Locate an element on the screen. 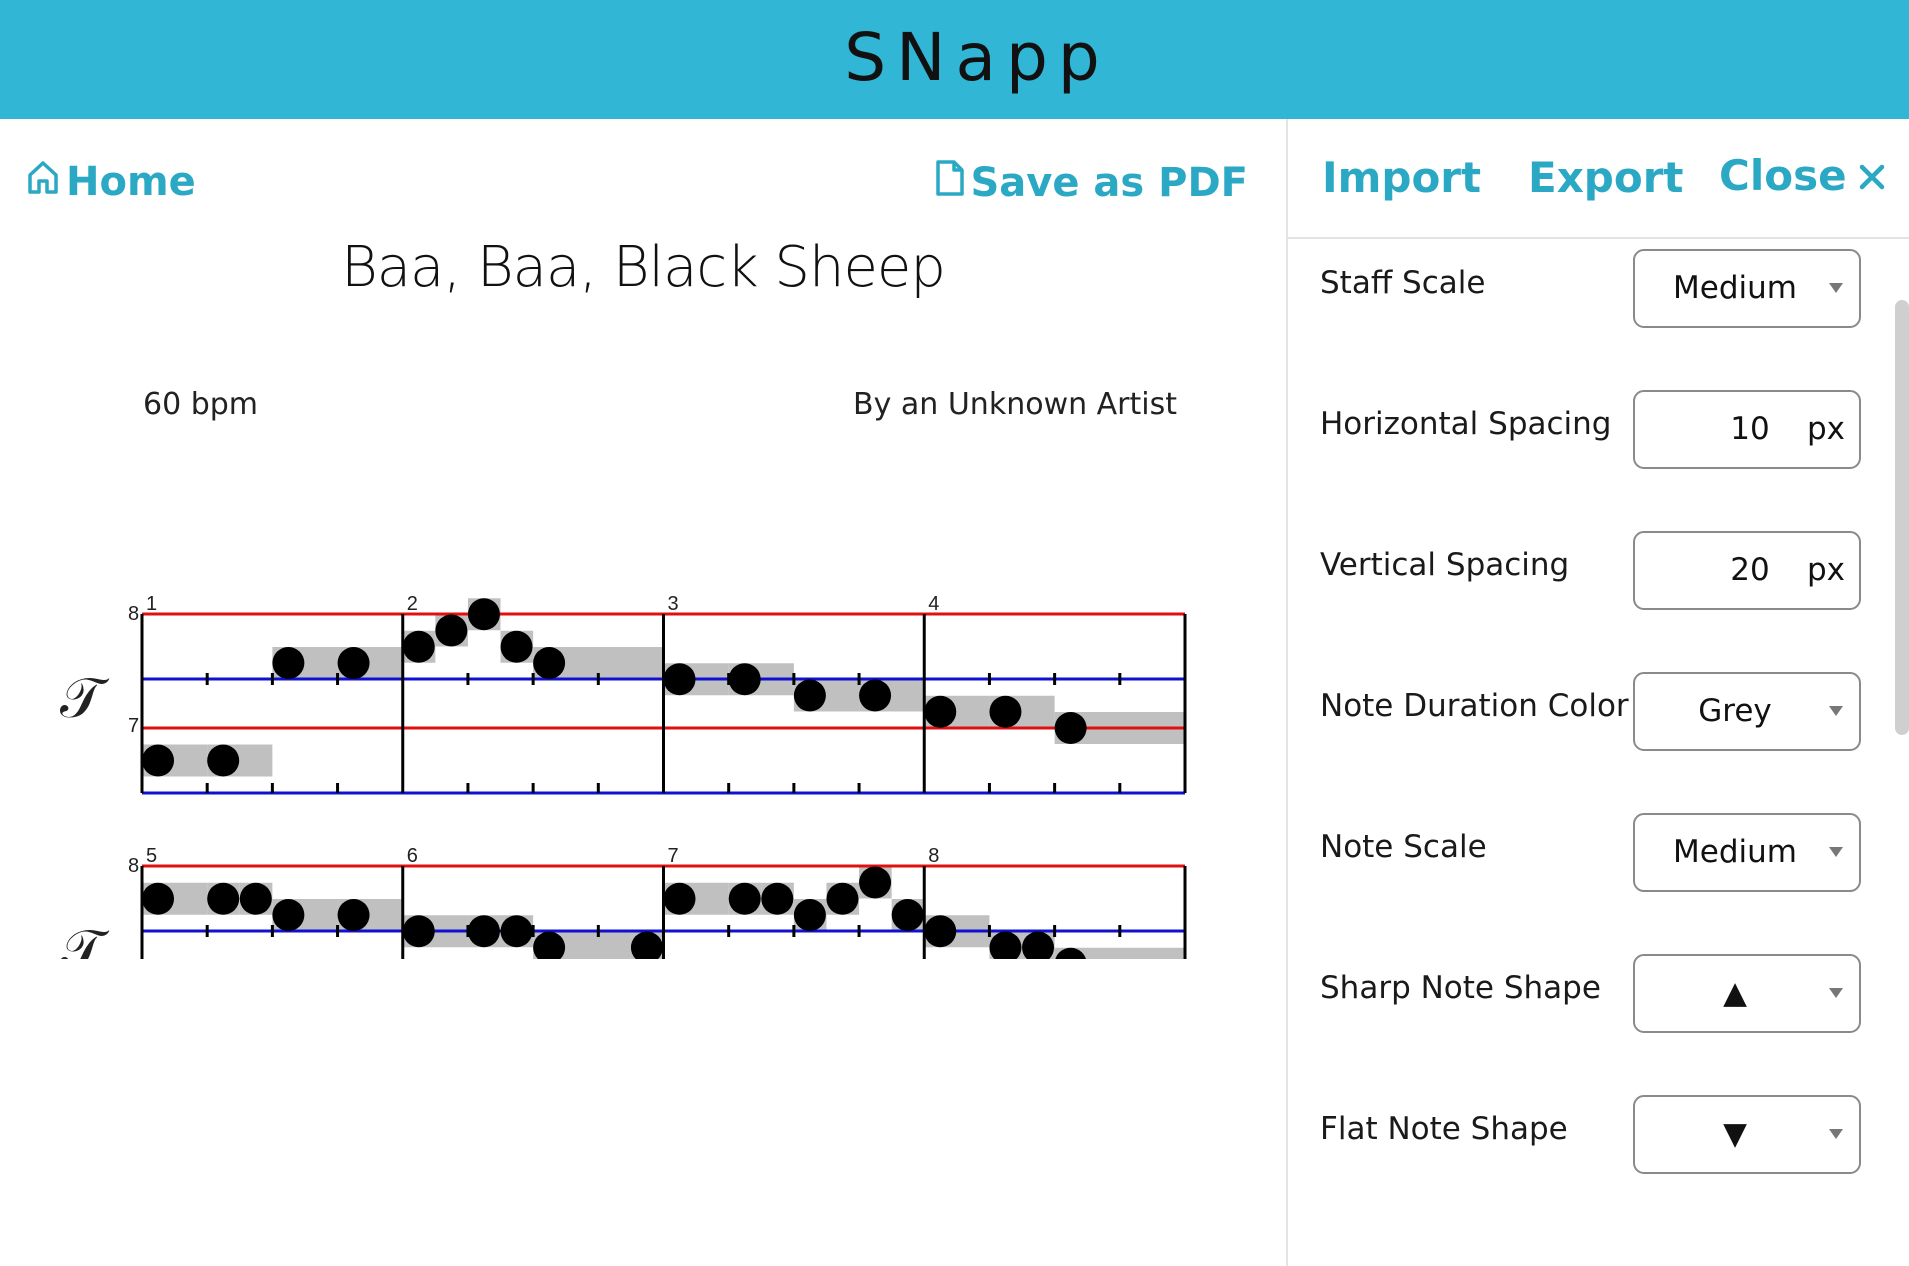 The width and height of the screenshot is (1909, 1266). setting-number-input: 20 px is located at coordinates (1747, 570).